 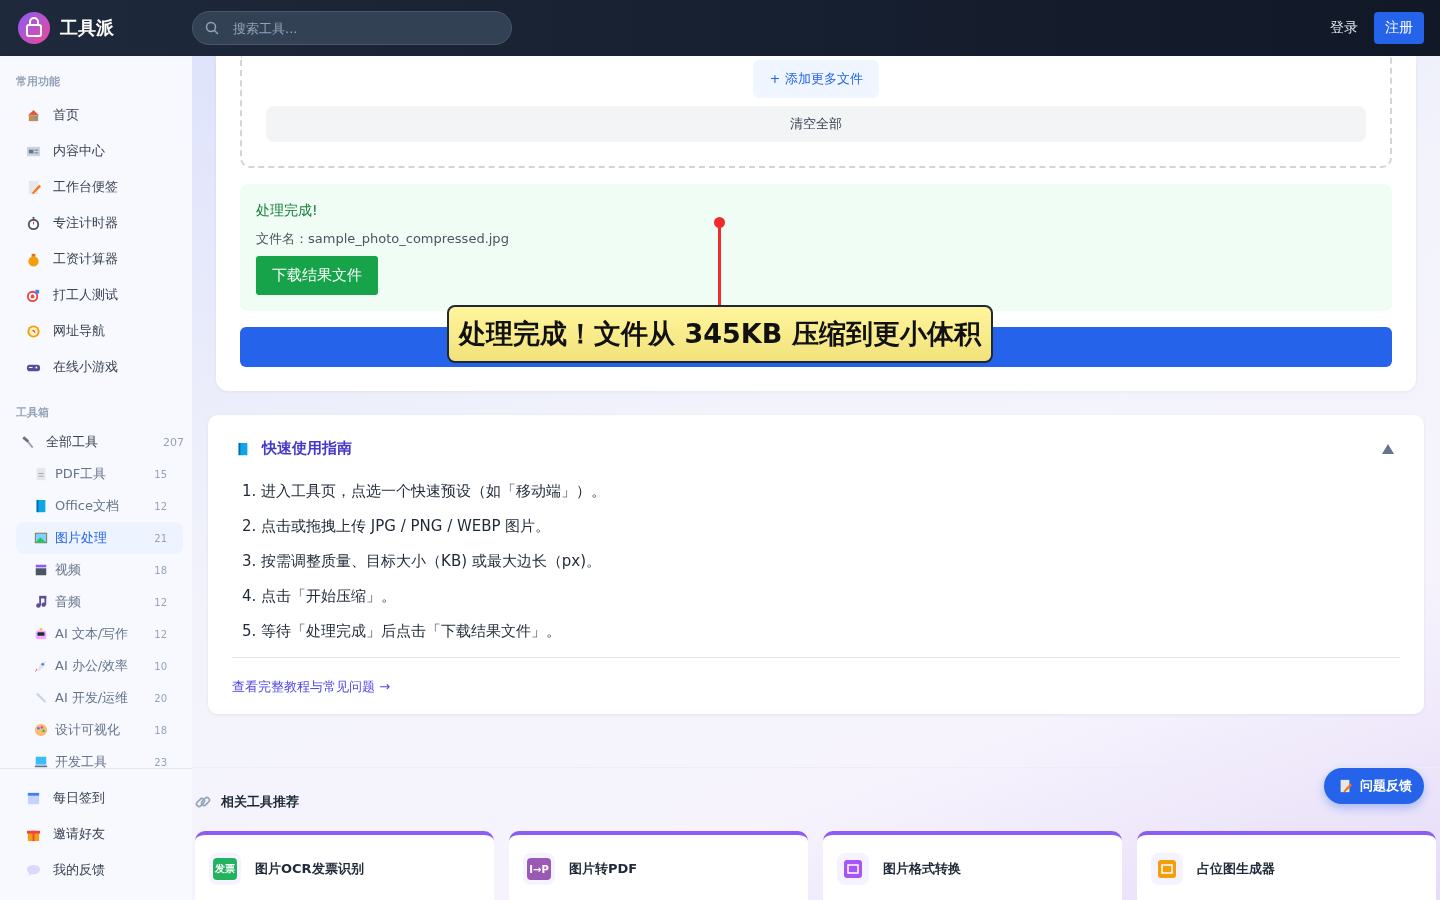 What do you see at coordinates (85, 295) in the screenshot?
I see `nav-label: 打工人测试` at bounding box center [85, 295].